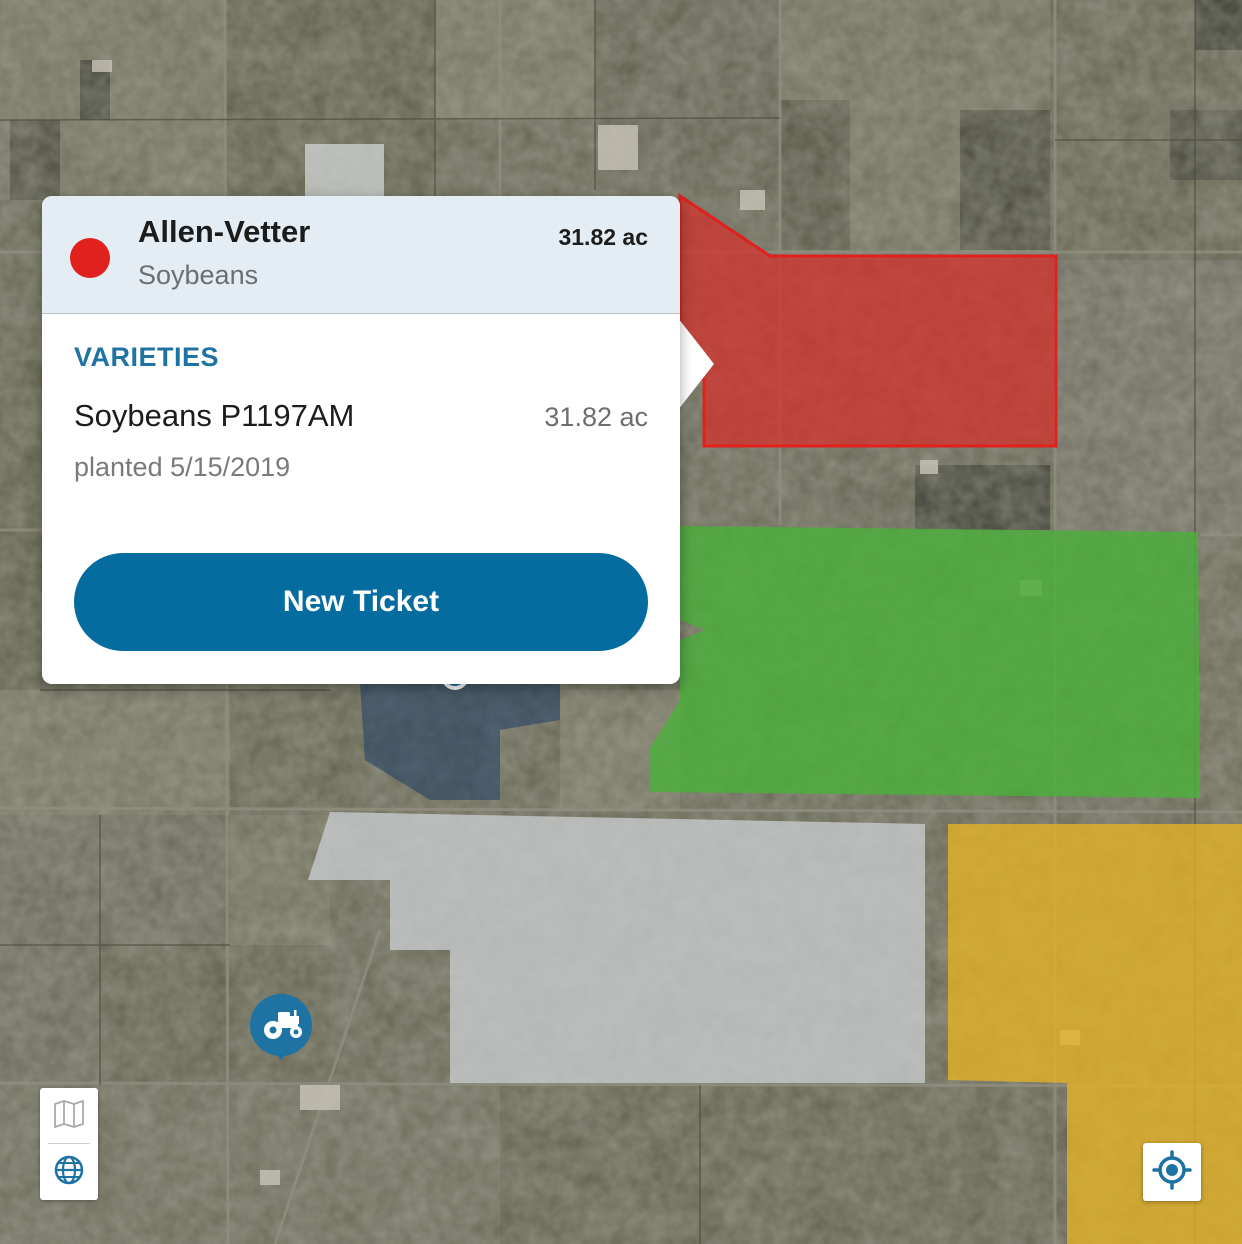  I want to click on variety-name: Soybeans P1197AM, so click(214, 415).